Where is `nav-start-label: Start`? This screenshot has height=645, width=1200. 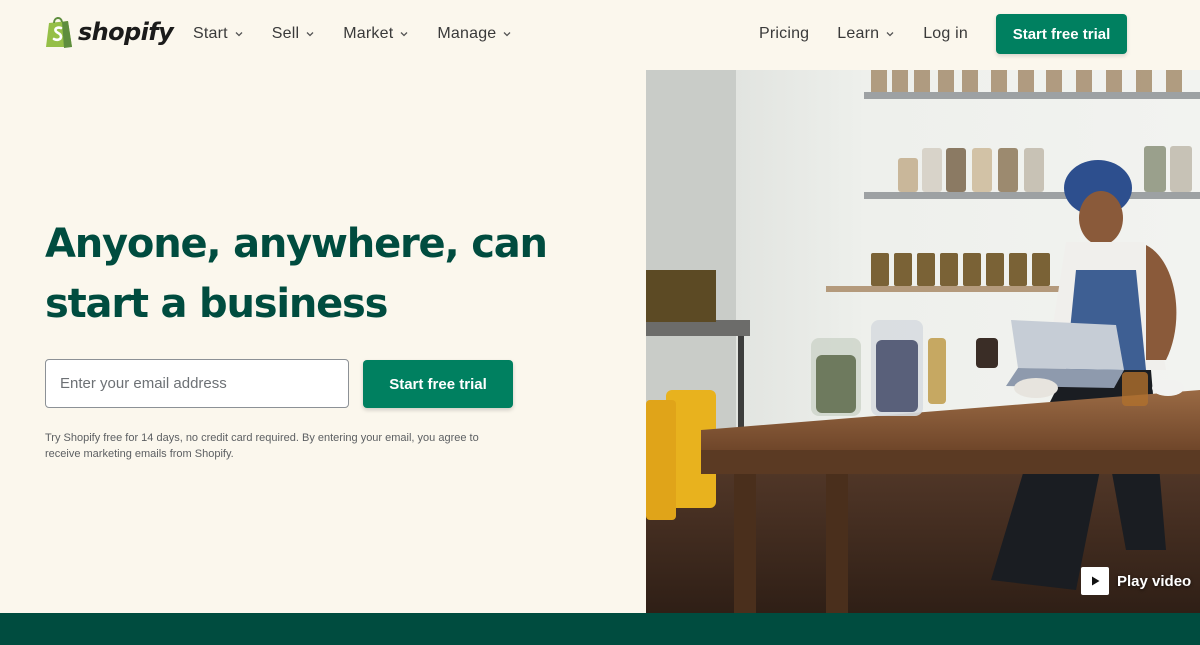
nav-start-label: Start is located at coordinates (210, 33).